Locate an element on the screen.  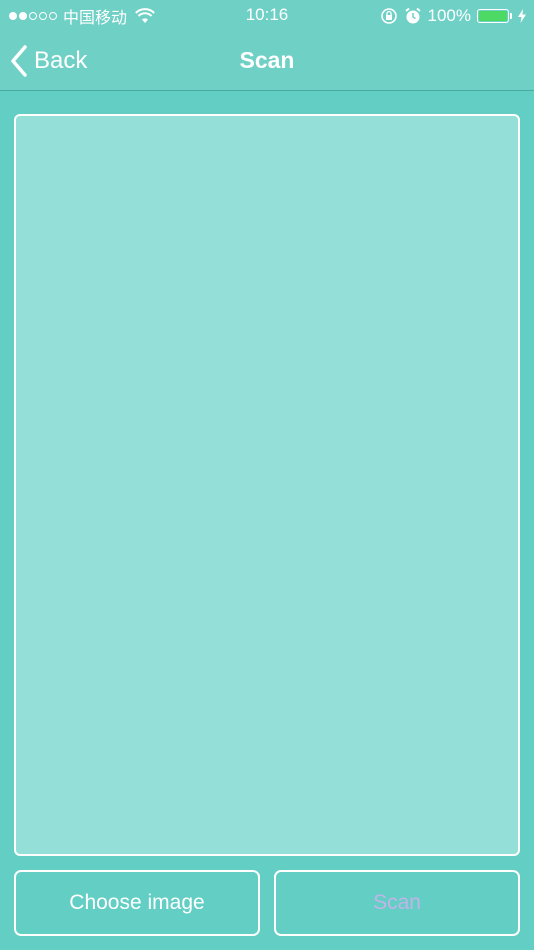
battery-fill is located at coordinates (493, 16).